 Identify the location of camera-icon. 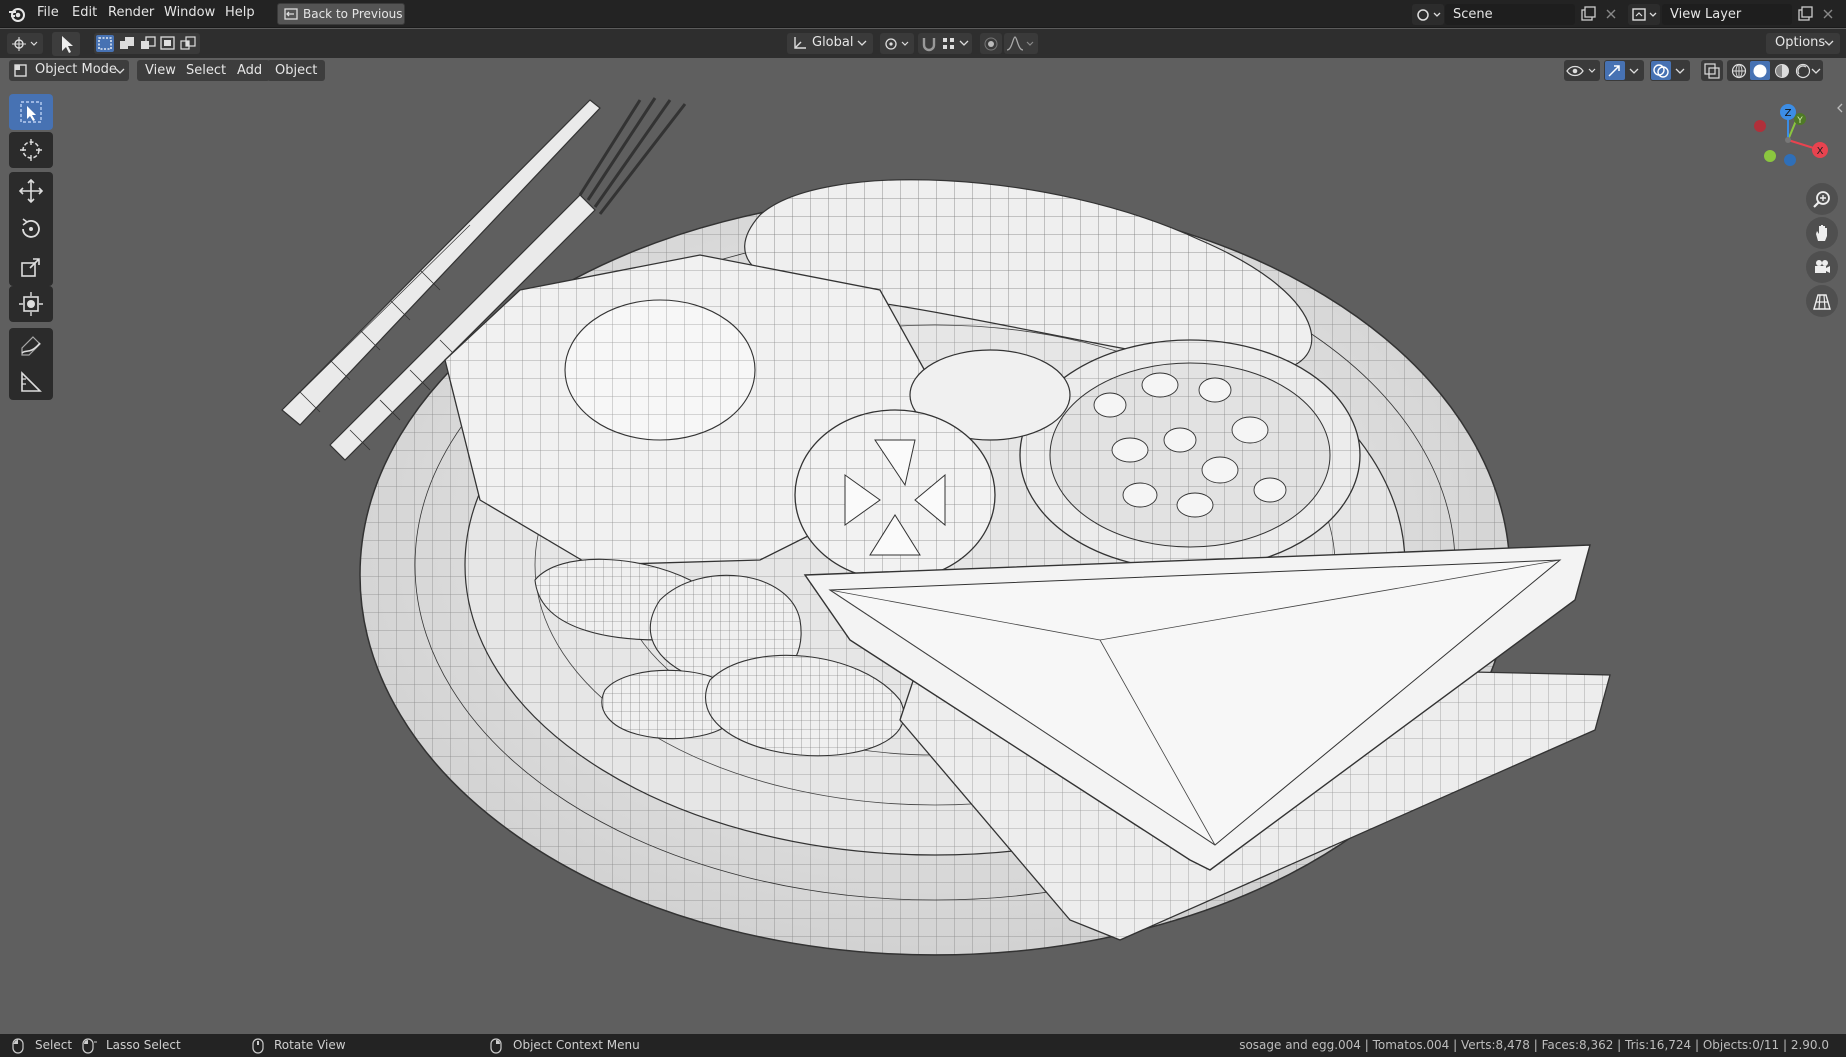
(1822, 266).